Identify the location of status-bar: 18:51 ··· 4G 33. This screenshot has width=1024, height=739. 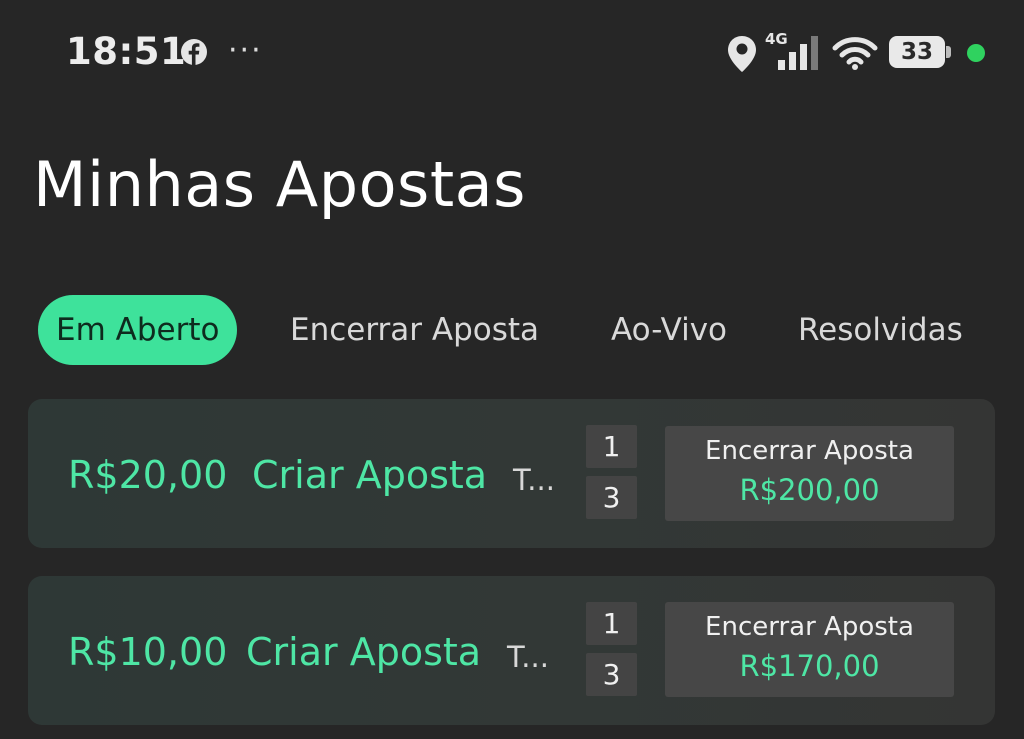
(512, 53).